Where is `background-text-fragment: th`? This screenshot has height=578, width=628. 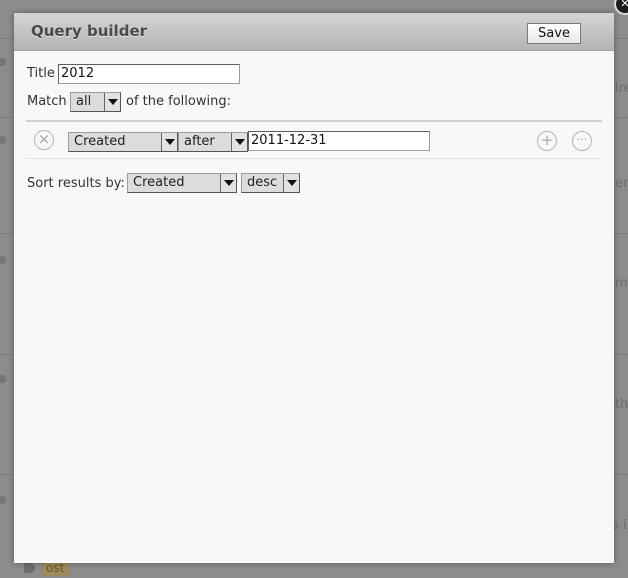
background-text-fragment: th is located at coordinates (621, 404).